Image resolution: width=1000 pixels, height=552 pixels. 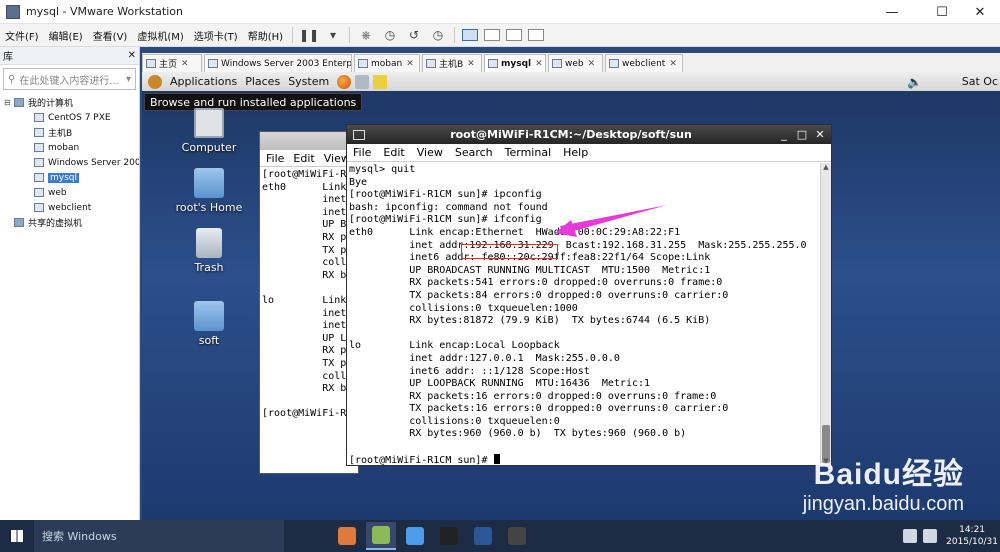 What do you see at coordinates (69, 207) in the screenshot?
I see `tree-item-webclient: webclient` at bounding box center [69, 207].